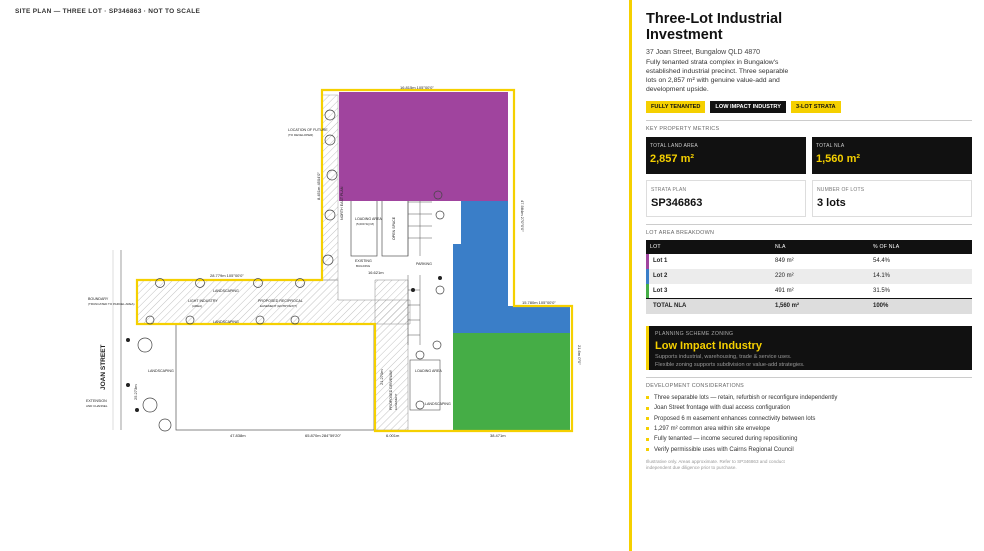 Image resolution: width=984 pixels, height=551 pixels. What do you see at coordinates (96, 401) in the screenshot?
I see `label-ext-1: EXTENSION` at bounding box center [96, 401].